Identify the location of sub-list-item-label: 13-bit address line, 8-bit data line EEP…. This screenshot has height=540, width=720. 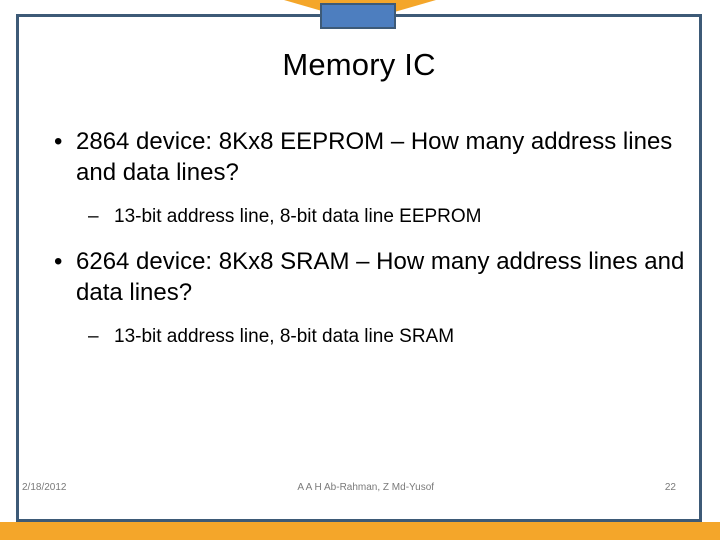
(298, 216).